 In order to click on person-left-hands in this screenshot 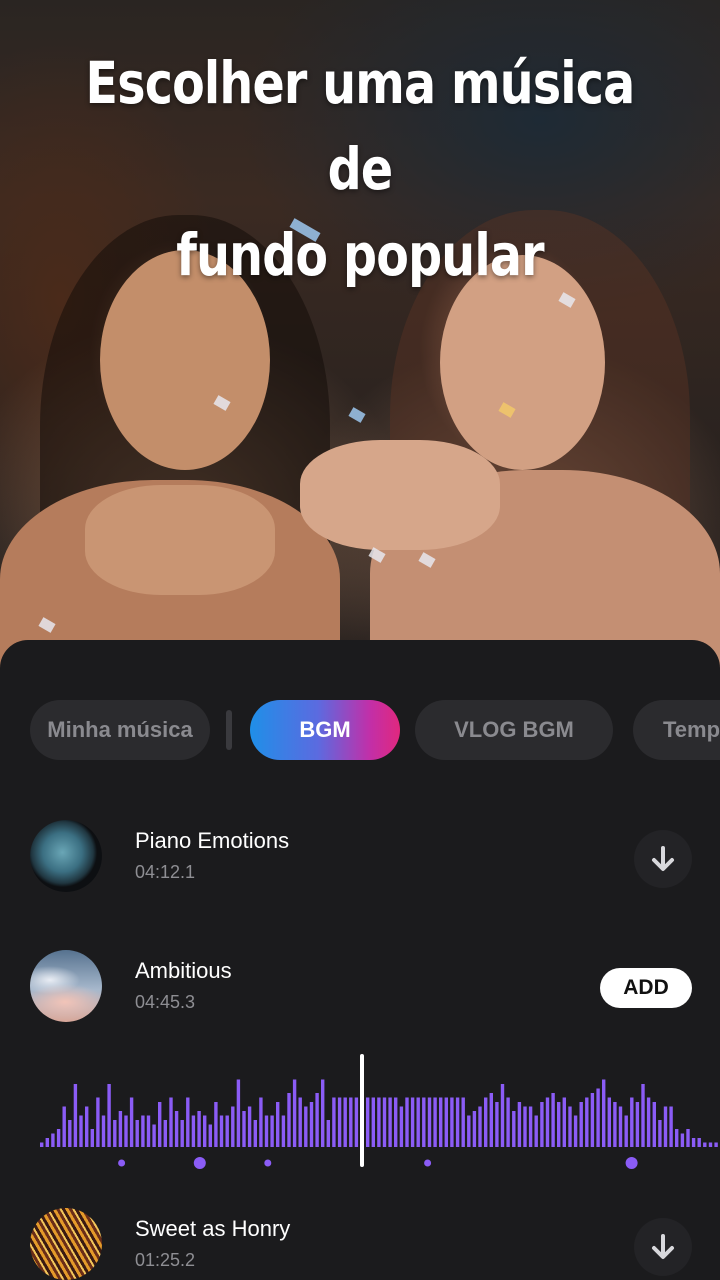, I will do `click(180, 540)`.